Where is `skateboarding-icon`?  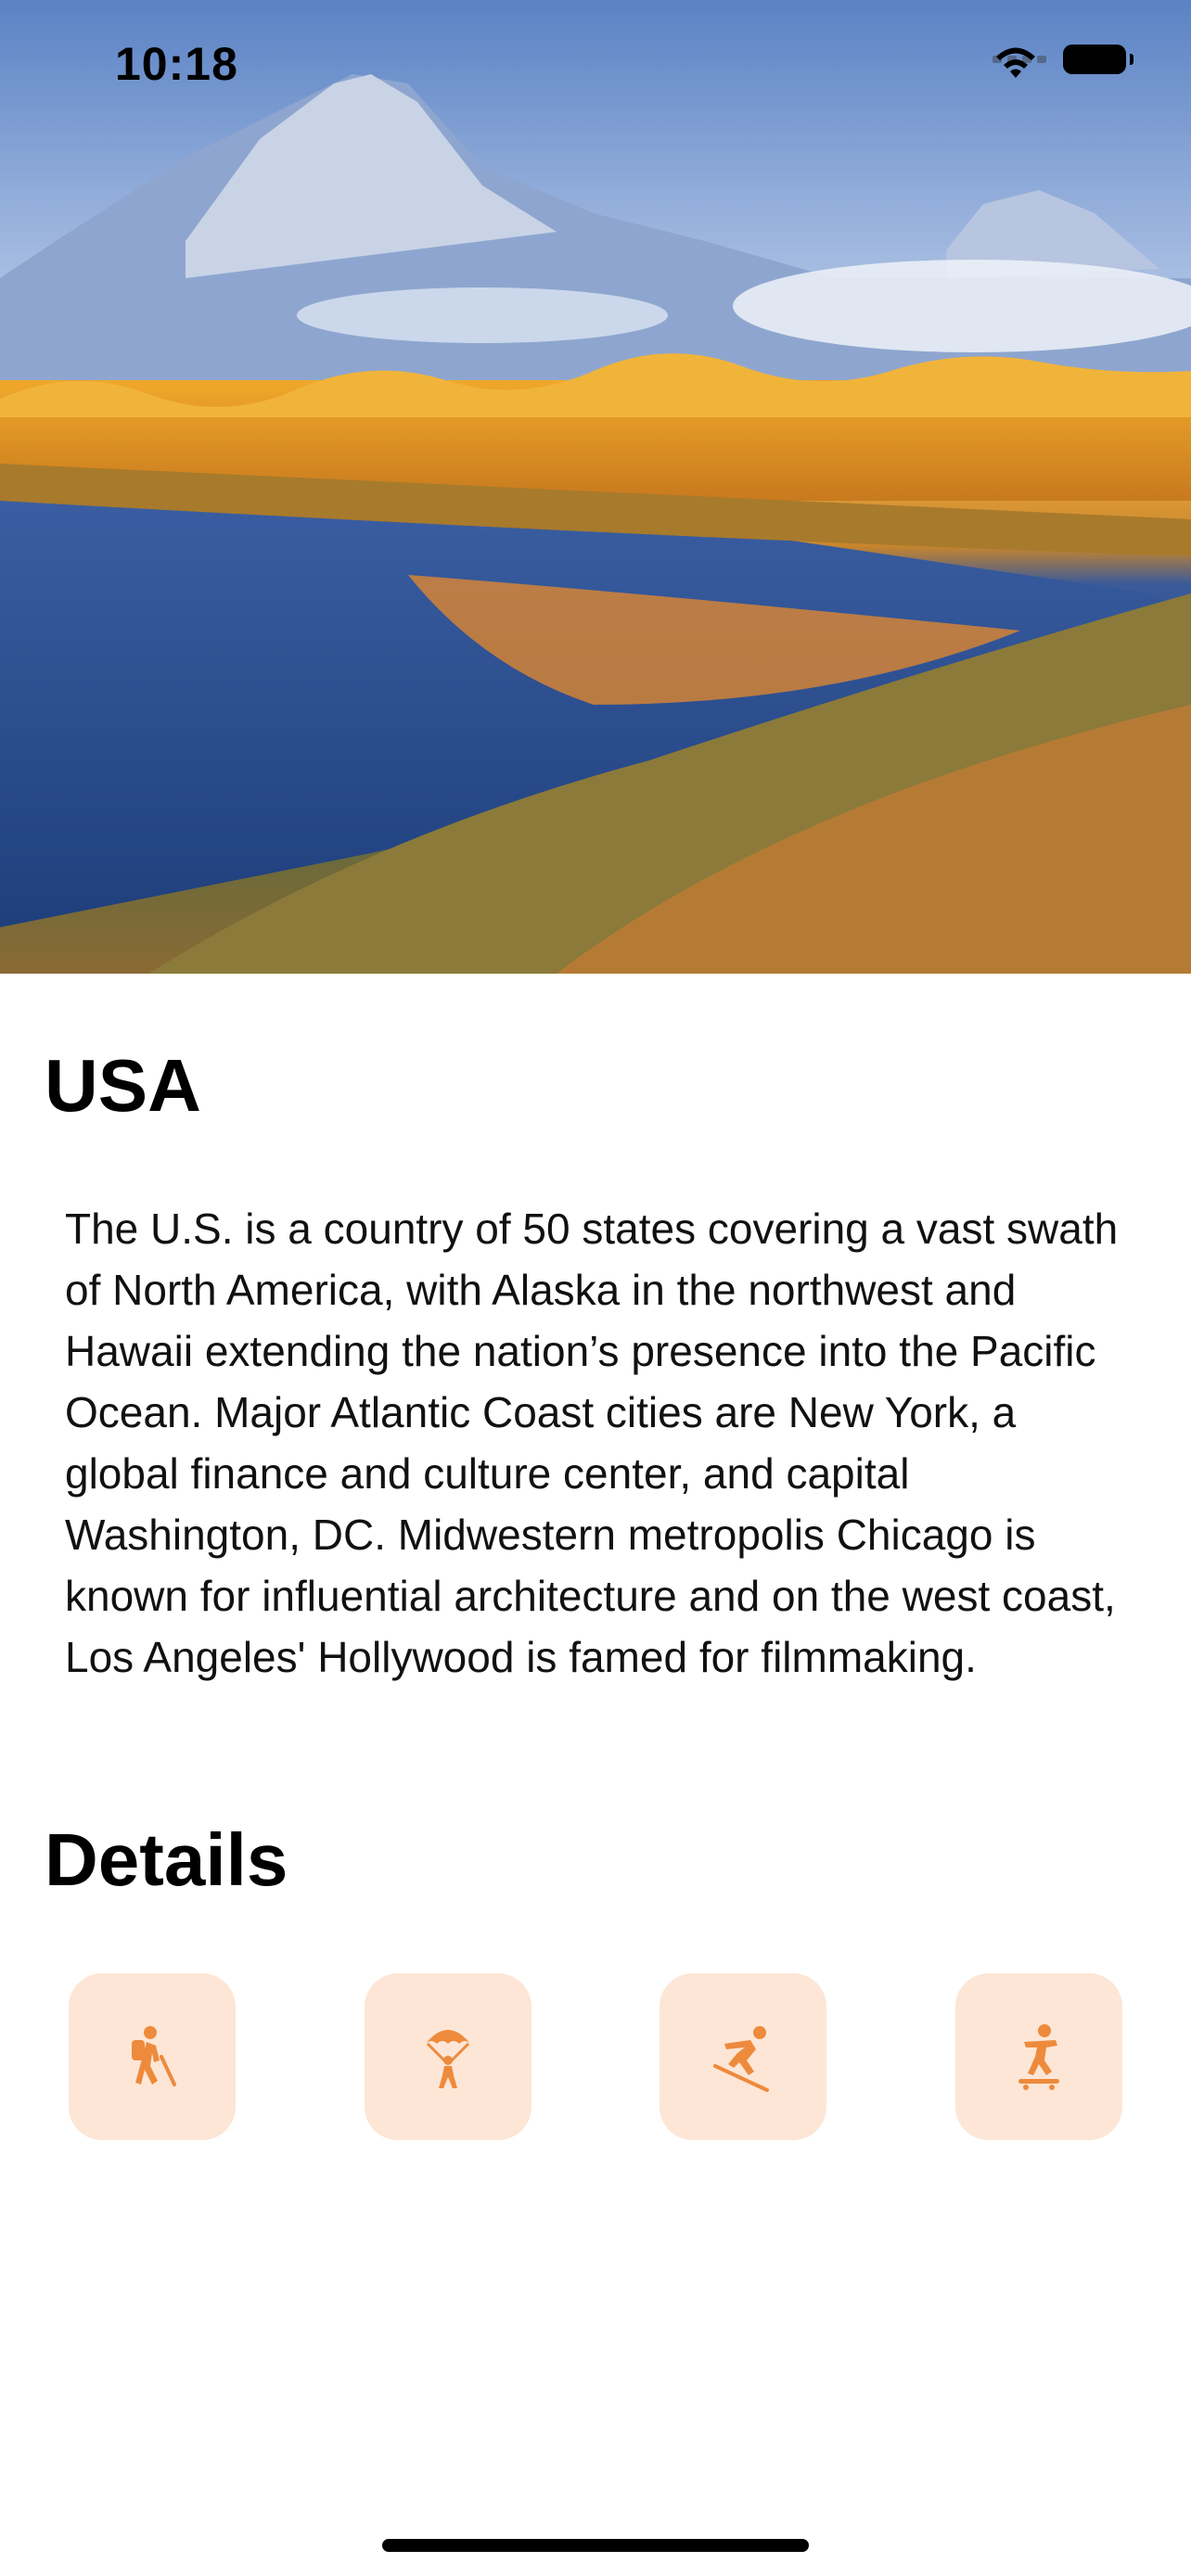 skateboarding-icon is located at coordinates (1038, 2057).